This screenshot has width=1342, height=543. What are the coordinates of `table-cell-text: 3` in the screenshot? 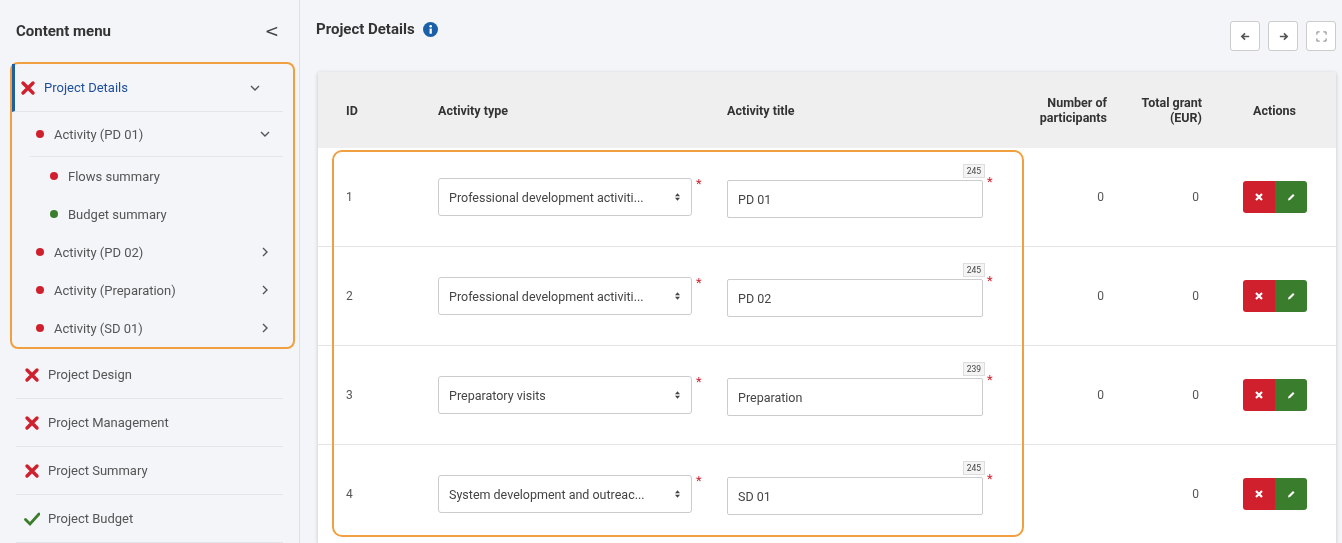 It's located at (349, 395).